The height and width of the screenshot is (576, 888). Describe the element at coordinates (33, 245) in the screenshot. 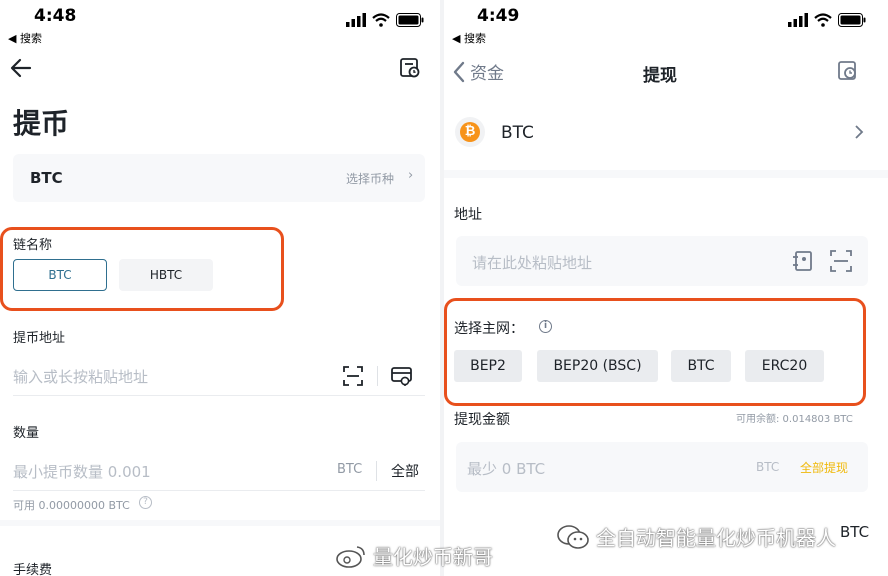

I see `chain-label: 链名称` at that location.